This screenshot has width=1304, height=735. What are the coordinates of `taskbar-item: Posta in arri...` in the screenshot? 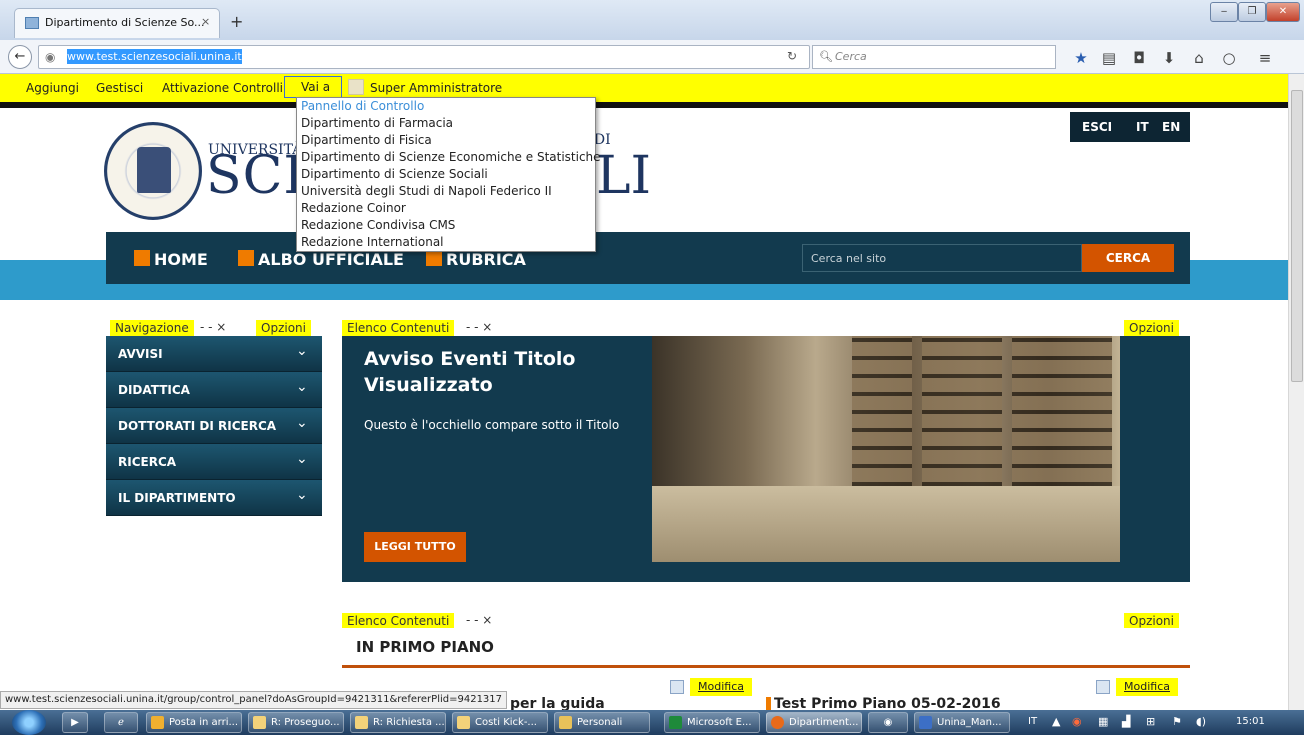 It's located at (194, 722).